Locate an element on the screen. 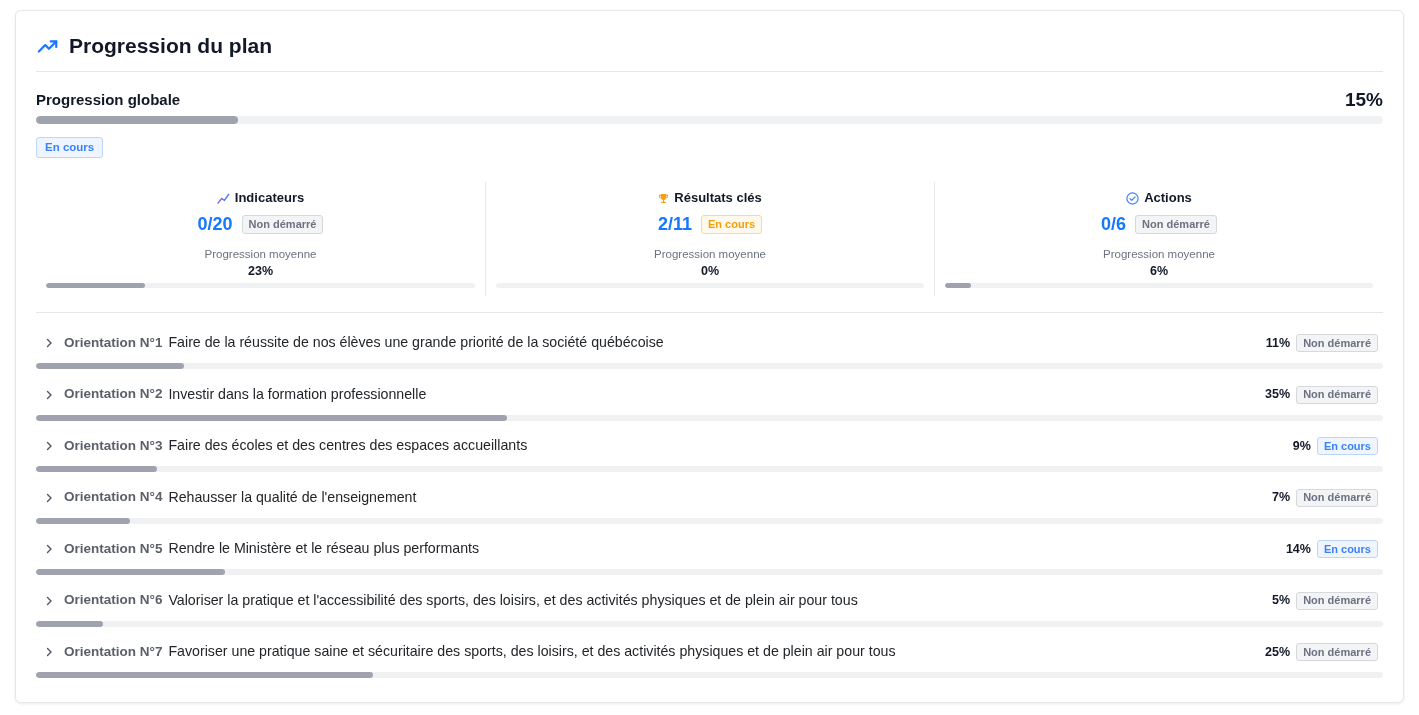  stat-title: Indicateurs is located at coordinates (269, 198).